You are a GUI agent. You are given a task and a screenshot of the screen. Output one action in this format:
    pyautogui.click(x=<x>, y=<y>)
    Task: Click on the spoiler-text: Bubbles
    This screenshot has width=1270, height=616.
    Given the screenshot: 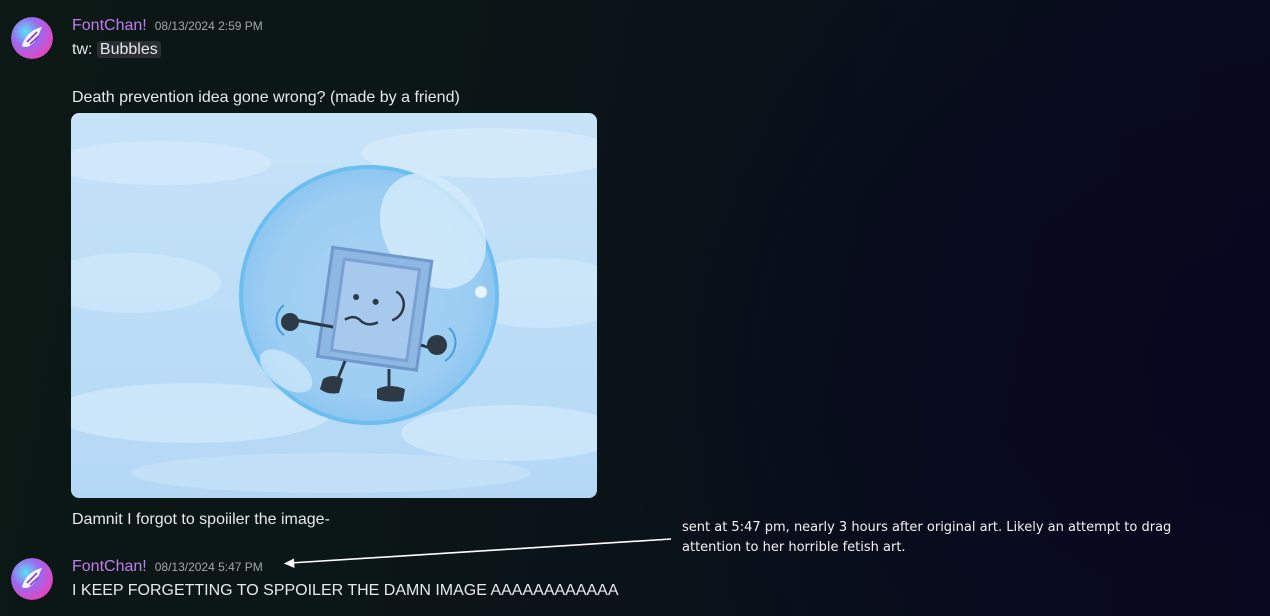 What is the action you would take?
    pyautogui.click(x=128, y=49)
    